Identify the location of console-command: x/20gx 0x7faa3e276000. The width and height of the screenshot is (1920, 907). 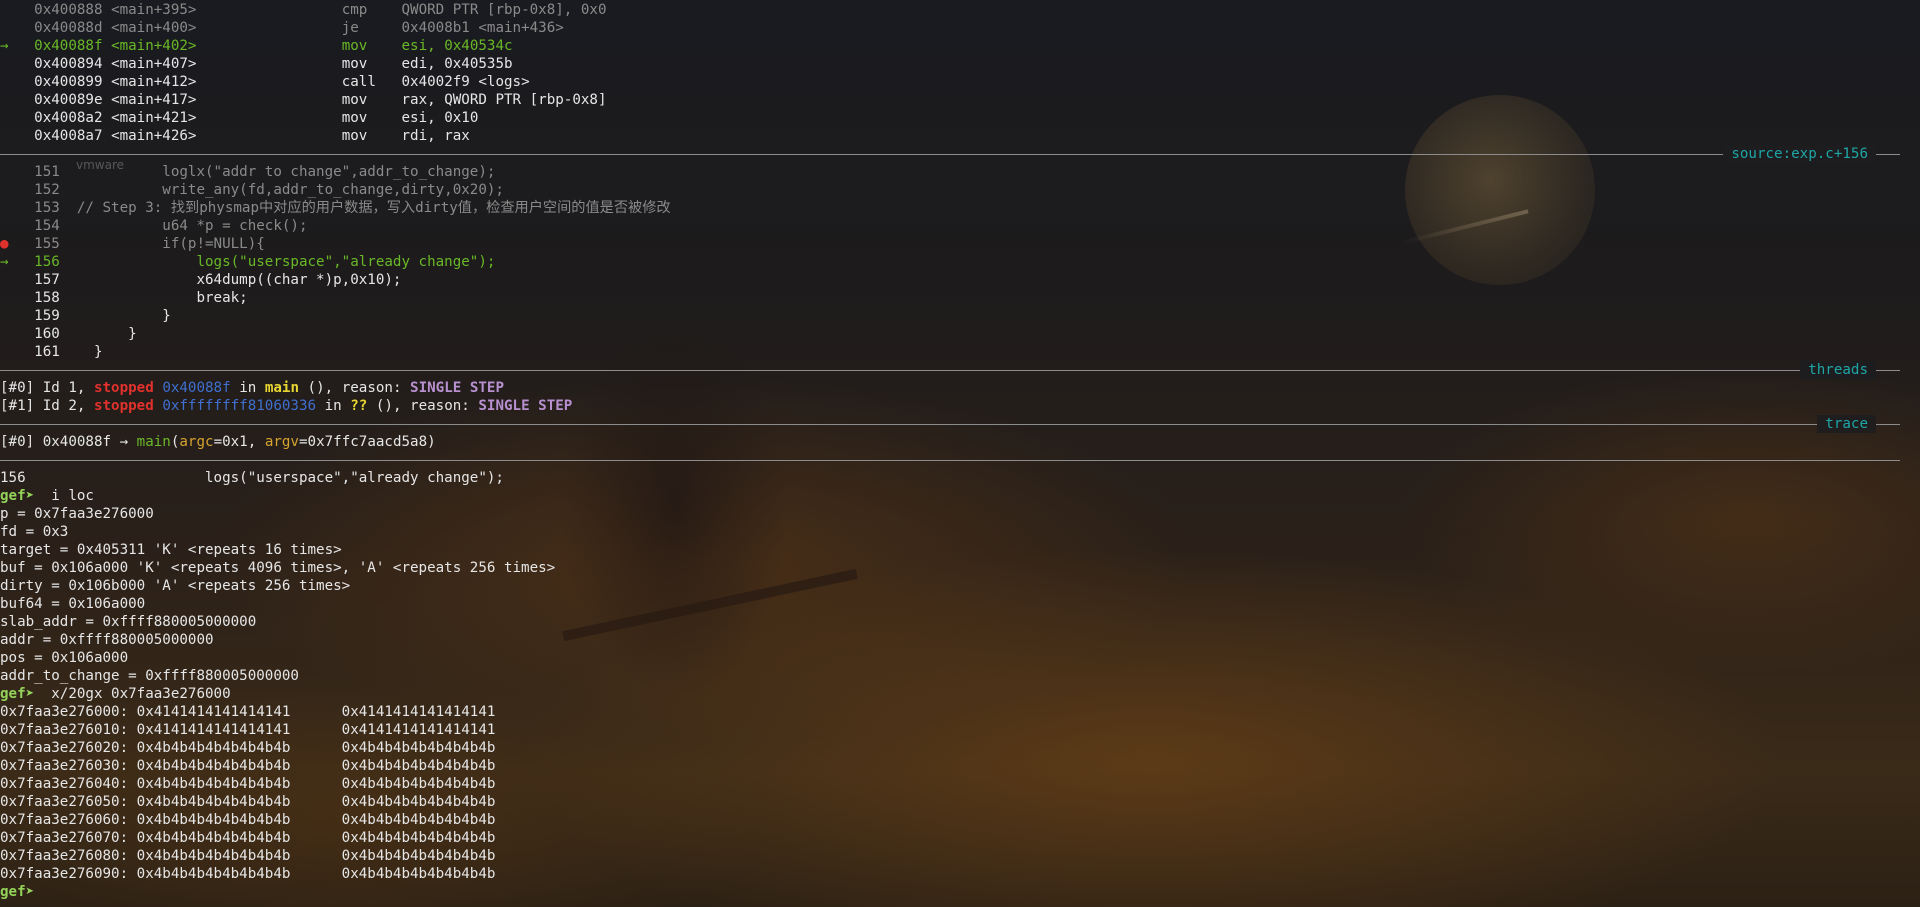
(136, 694).